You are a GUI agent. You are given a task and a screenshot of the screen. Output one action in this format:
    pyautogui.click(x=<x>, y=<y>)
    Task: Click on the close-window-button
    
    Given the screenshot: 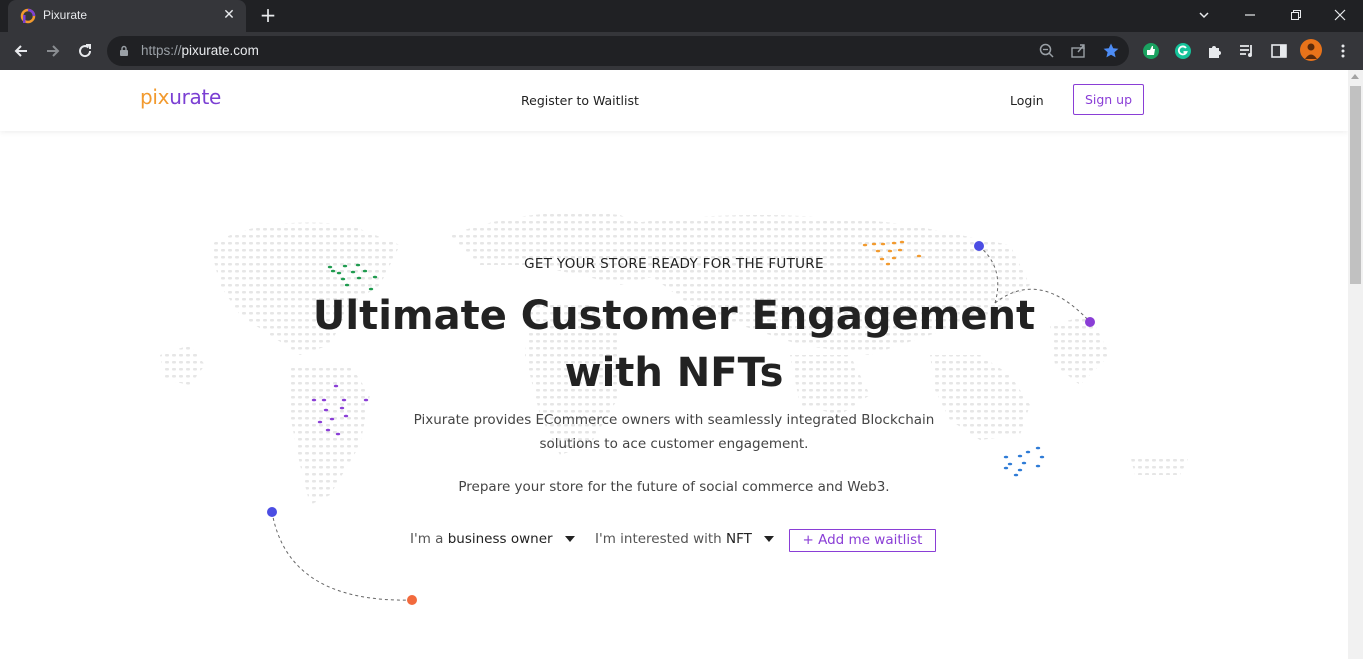 What is the action you would take?
    pyautogui.click(x=1340, y=15)
    